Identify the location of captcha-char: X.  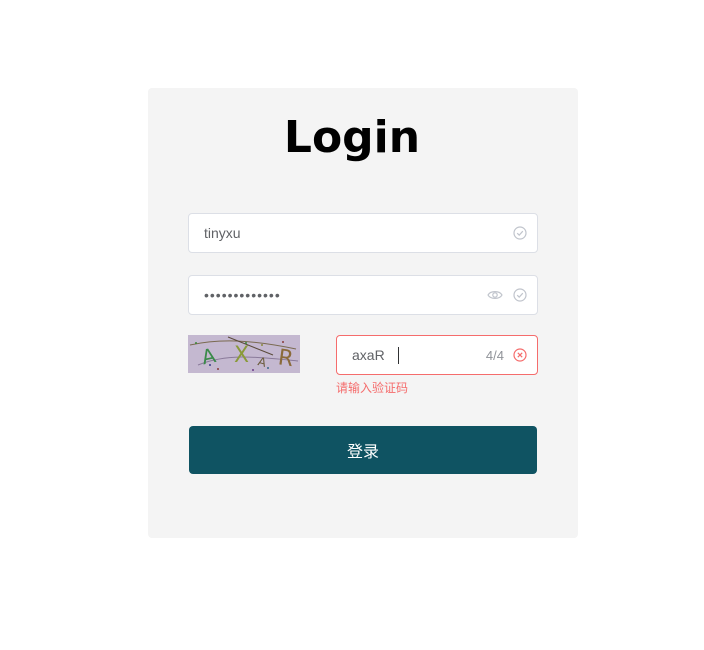
(241, 355).